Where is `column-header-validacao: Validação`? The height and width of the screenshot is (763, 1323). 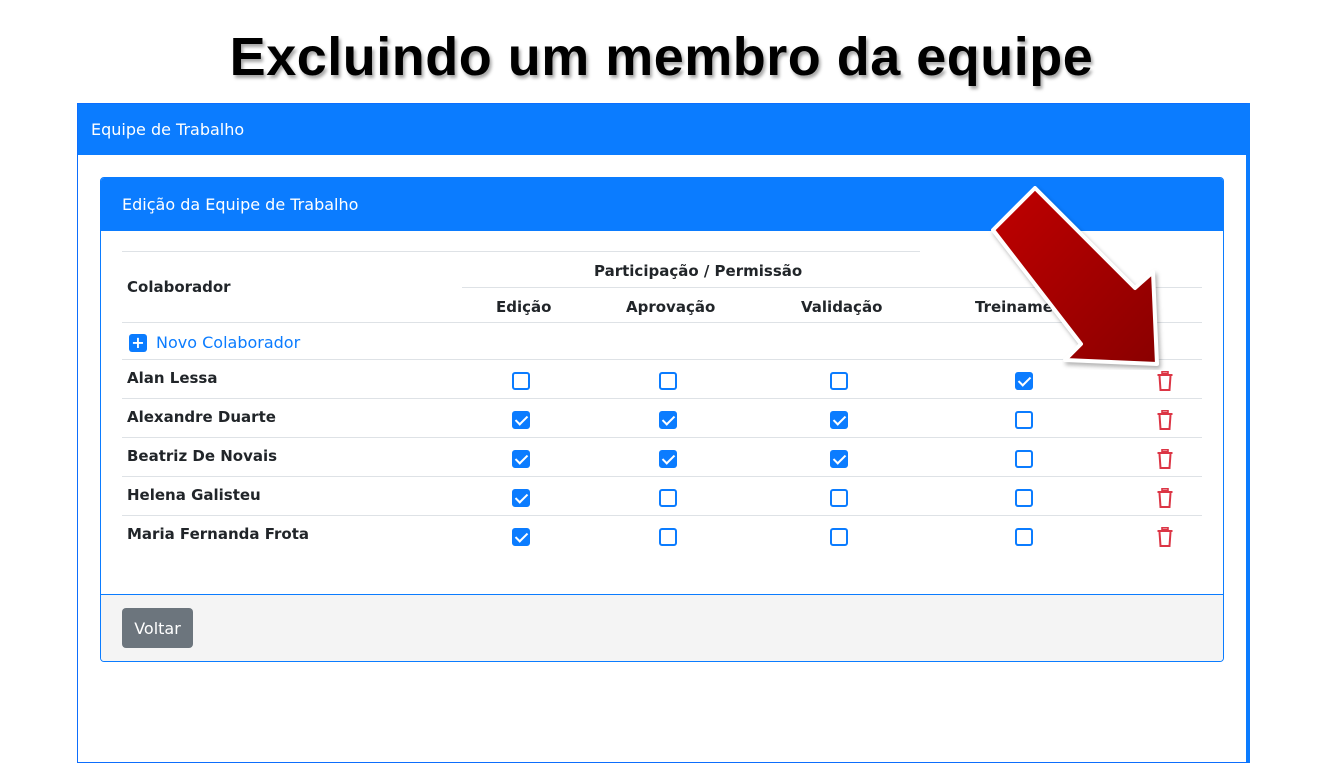
column-header-validacao: Validação is located at coordinates (842, 307).